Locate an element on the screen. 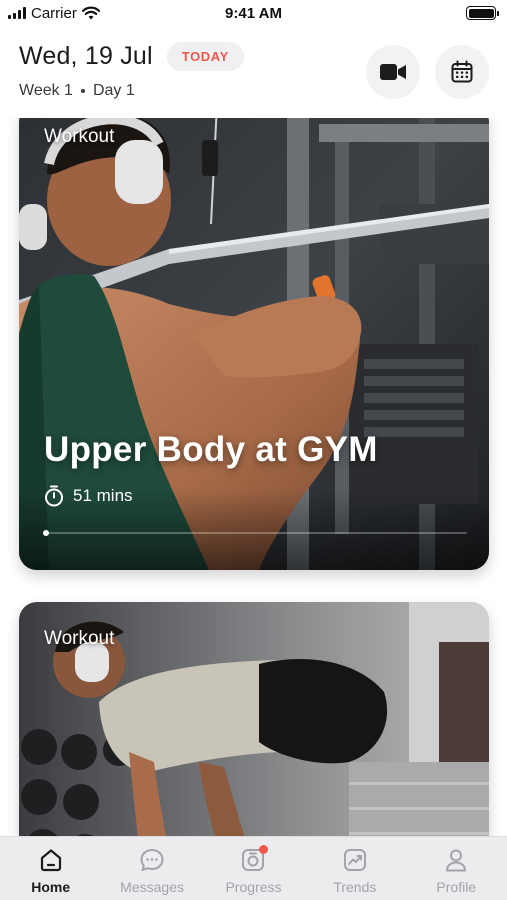 This screenshot has width=507, height=900. chat-icon is located at coordinates (152, 860).